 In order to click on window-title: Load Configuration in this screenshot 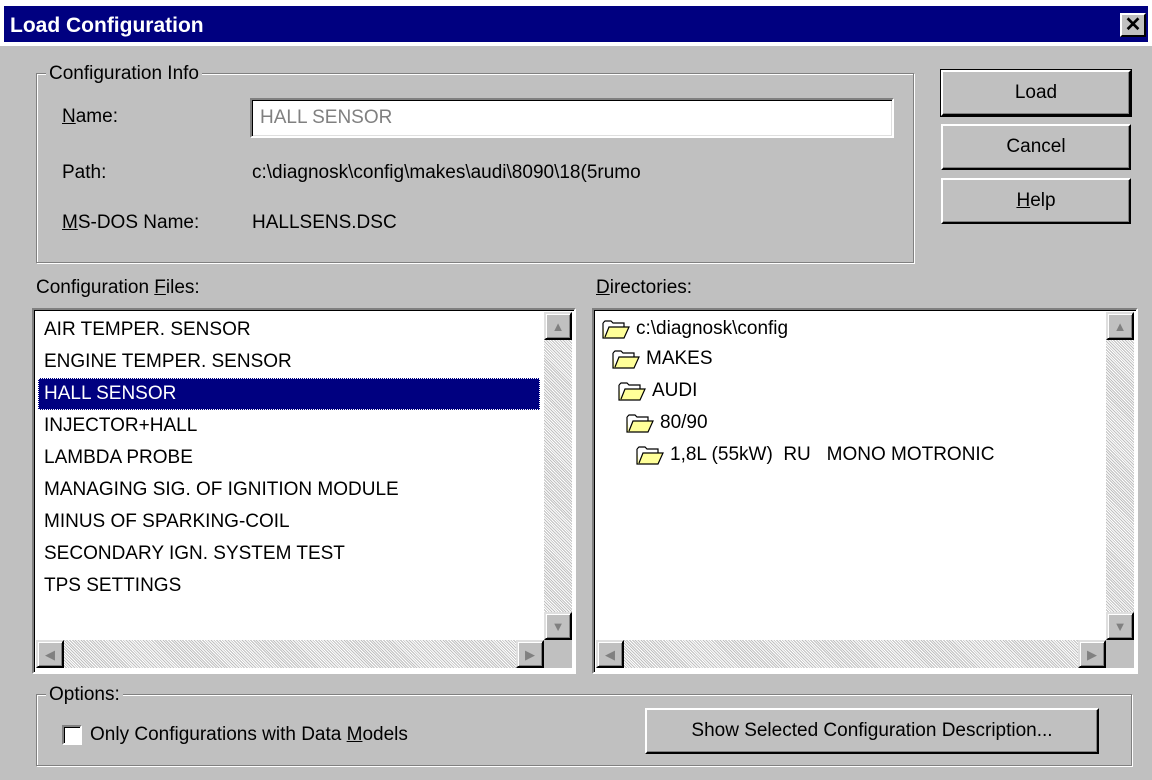, I will do `click(107, 25)`.